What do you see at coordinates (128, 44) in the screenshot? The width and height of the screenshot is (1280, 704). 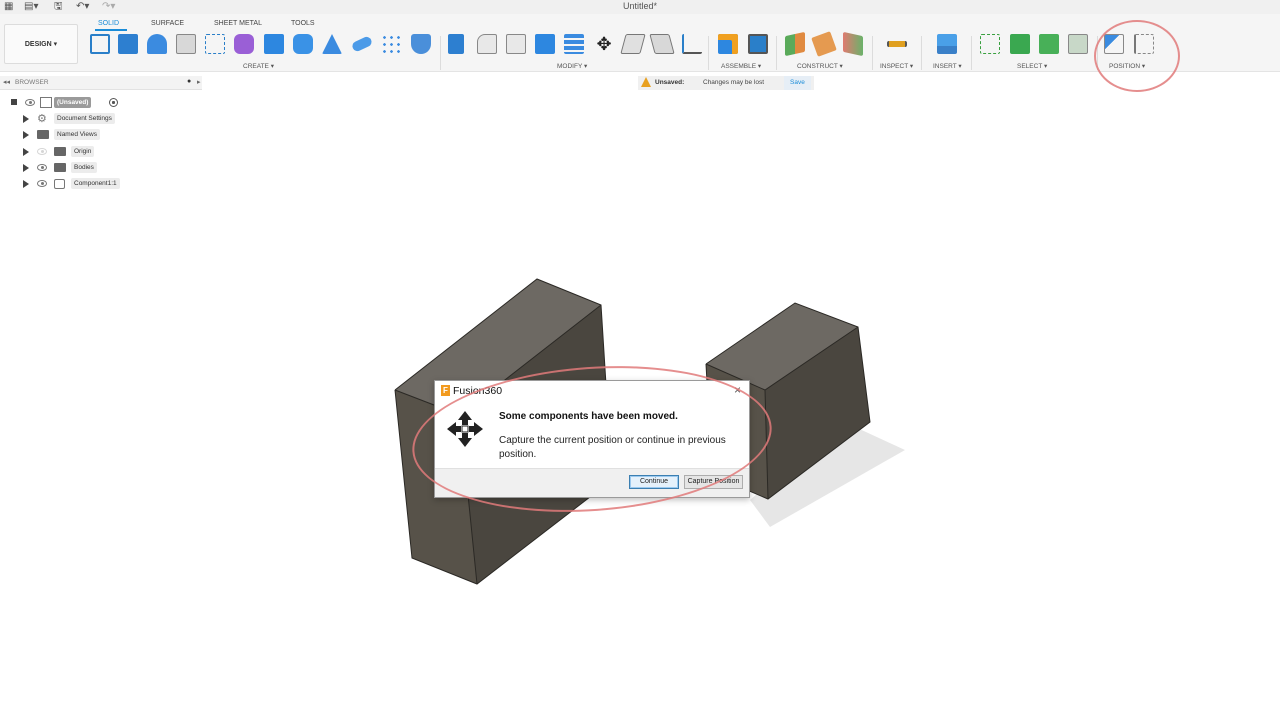 I see `extrude-icon` at bounding box center [128, 44].